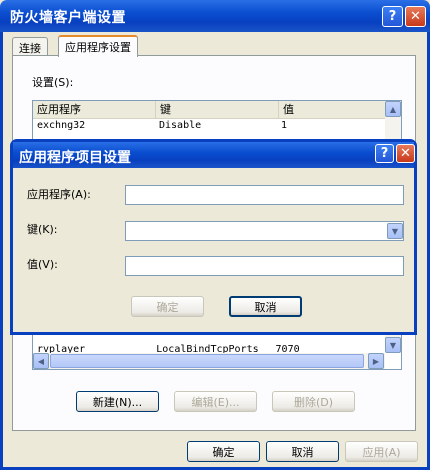  I want to click on app-input, so click(264, 195).